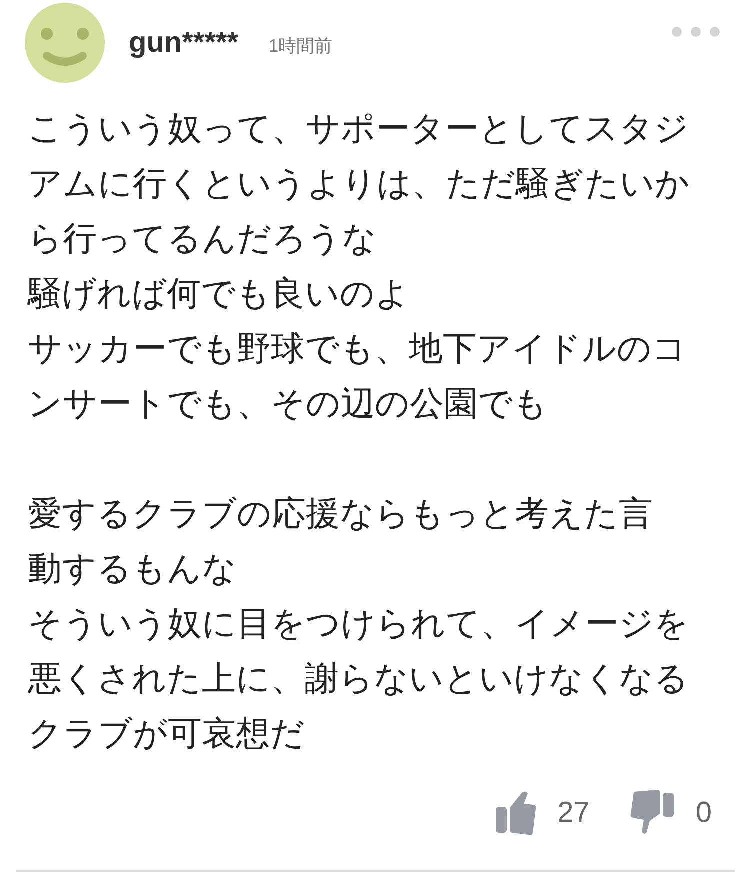 This screenshot has height=892, width=750. What do you see at coordinates (184, 43) in the screenshot?
I see `username: gun*****` at bounding box center [184, 43].